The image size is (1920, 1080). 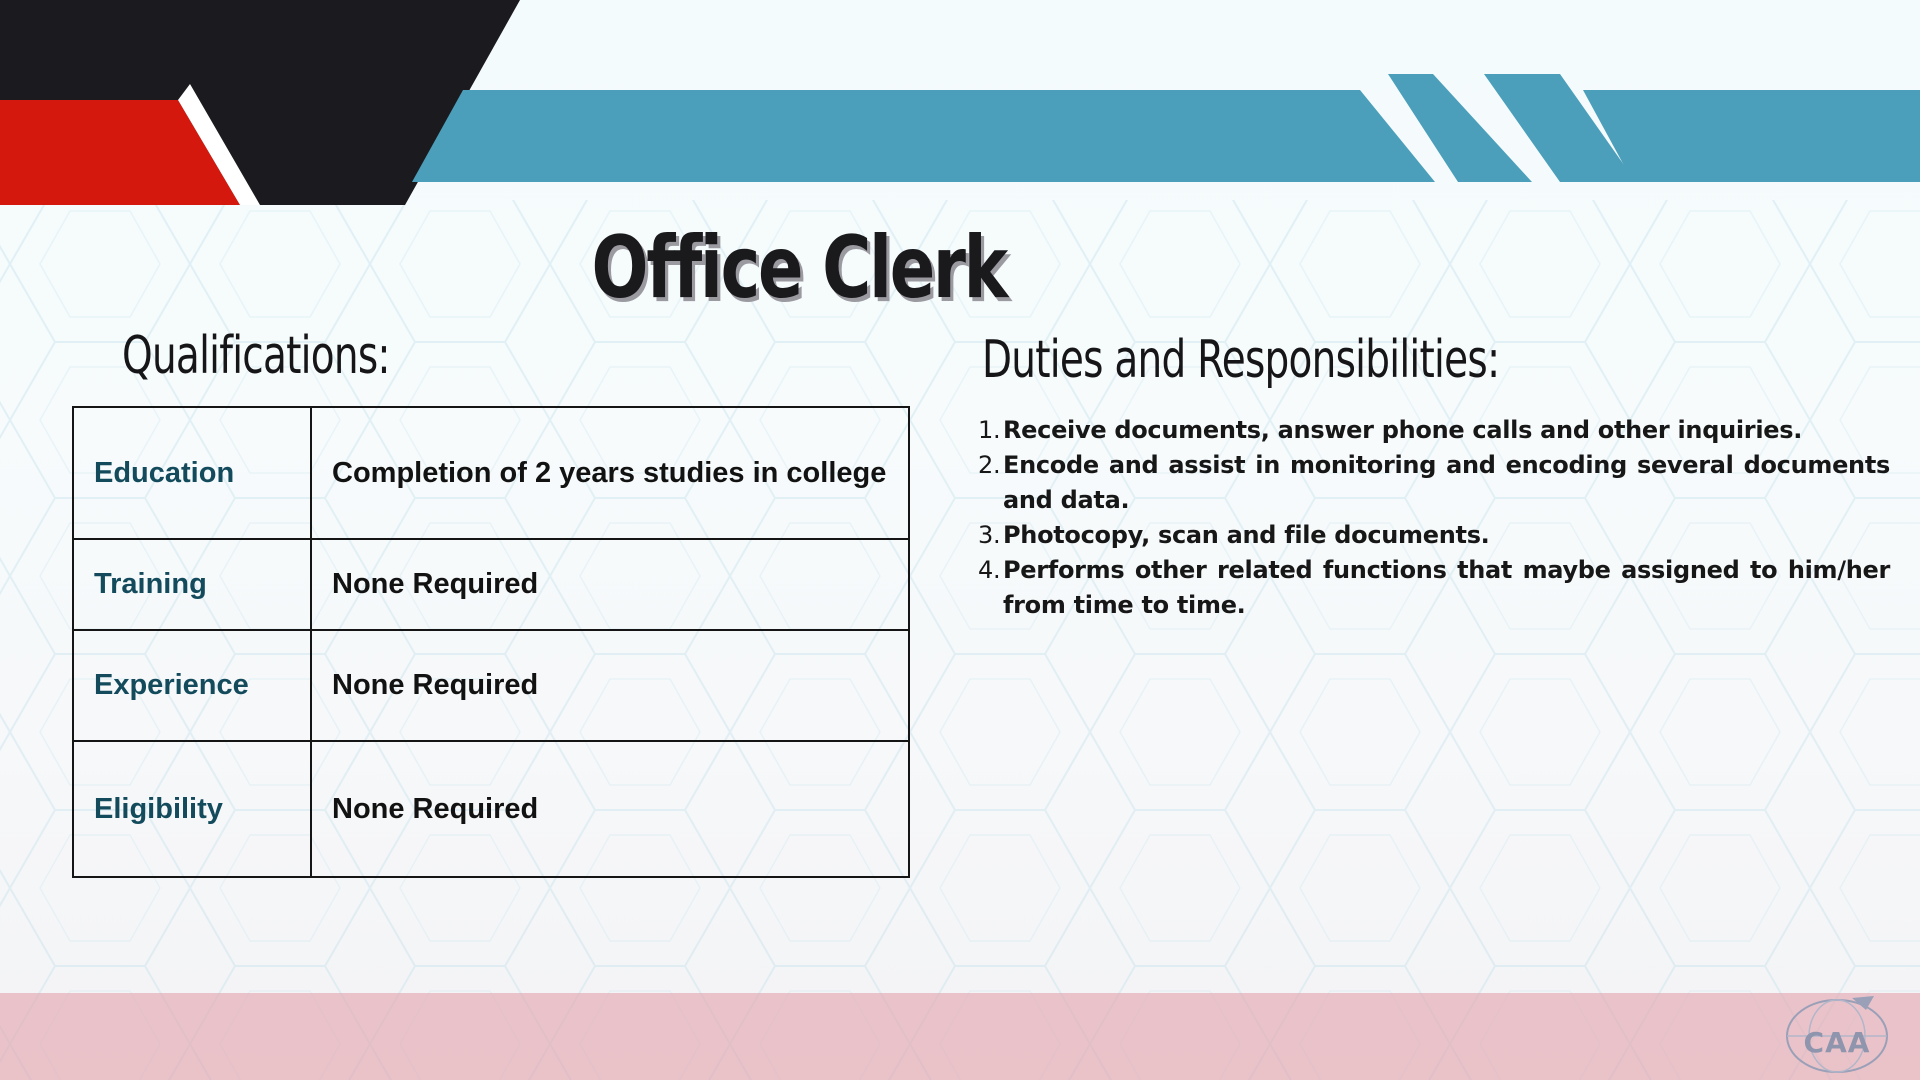 What do you see at coordinates (256, 356) in the screenshot?
I see `qualifications-heading: Qualifications:` at bounding box center [256, 356].